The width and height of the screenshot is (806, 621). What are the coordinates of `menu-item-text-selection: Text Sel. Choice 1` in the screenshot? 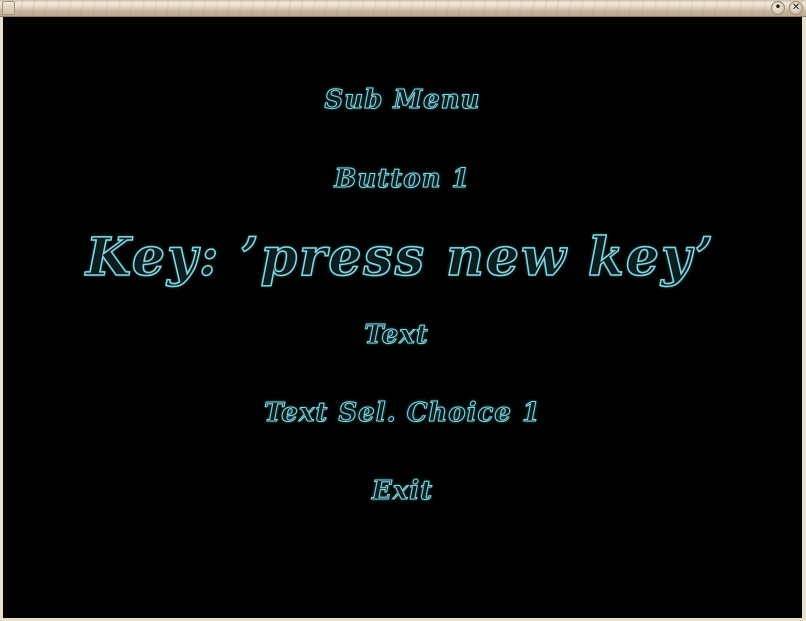 It's located at (402, 413).